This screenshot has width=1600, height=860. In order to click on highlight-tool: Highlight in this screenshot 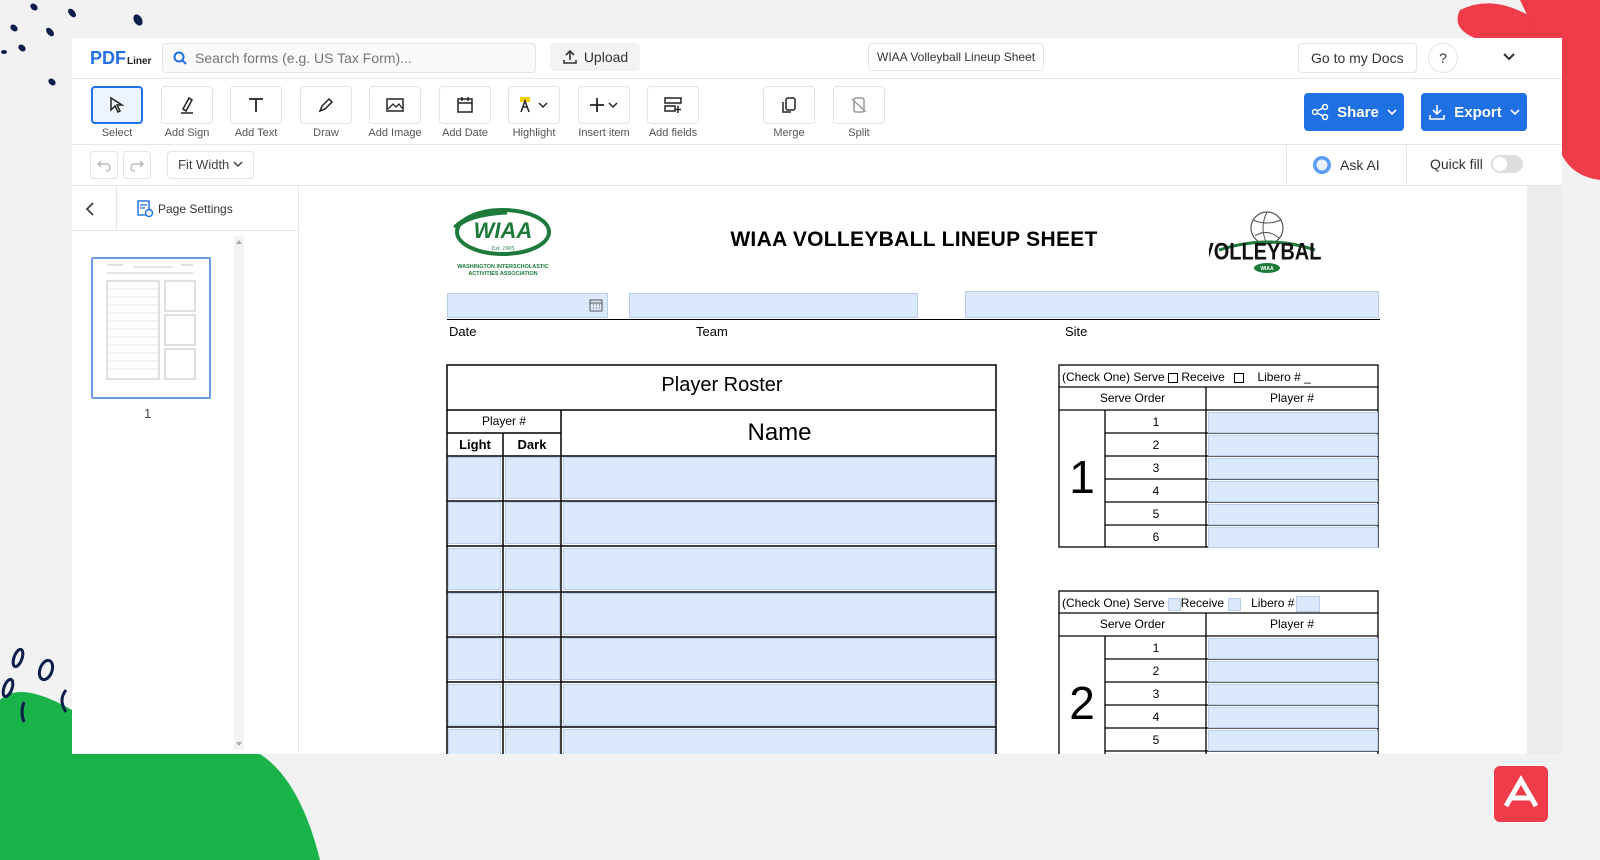, I will do `click(534, 112)`.